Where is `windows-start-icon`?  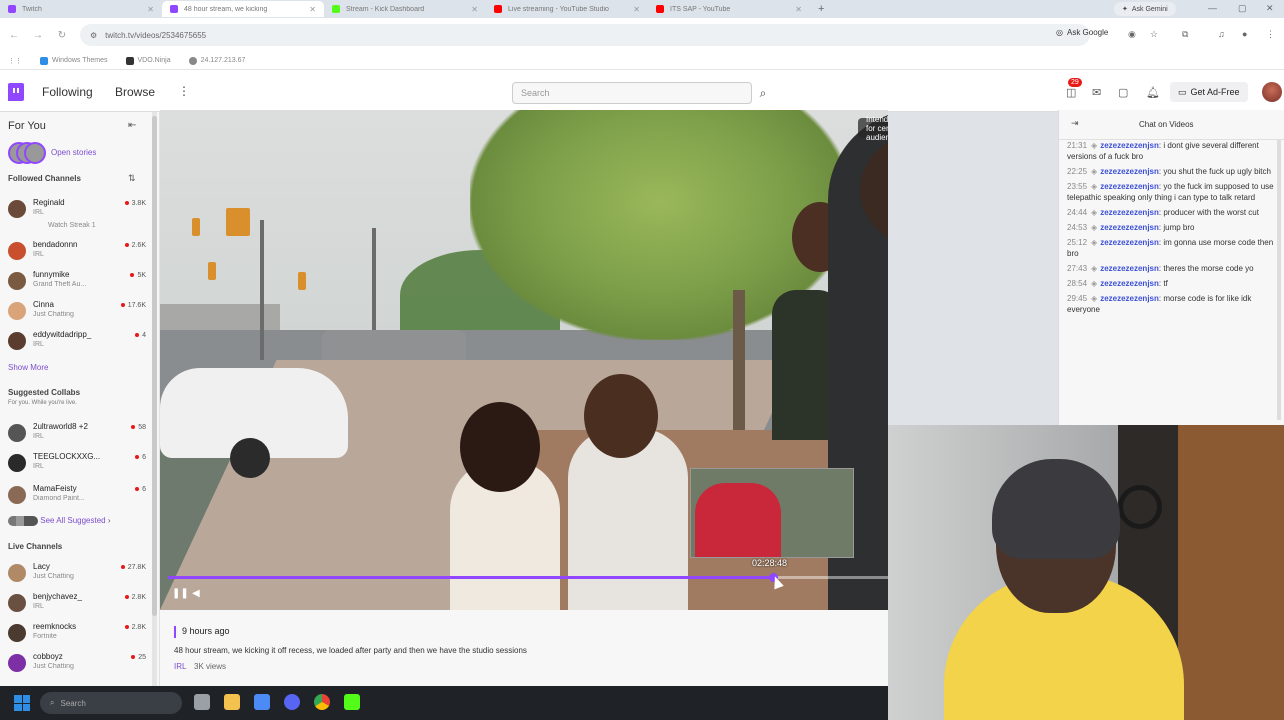
windows-start-icon is located at coordinates (22, 703).